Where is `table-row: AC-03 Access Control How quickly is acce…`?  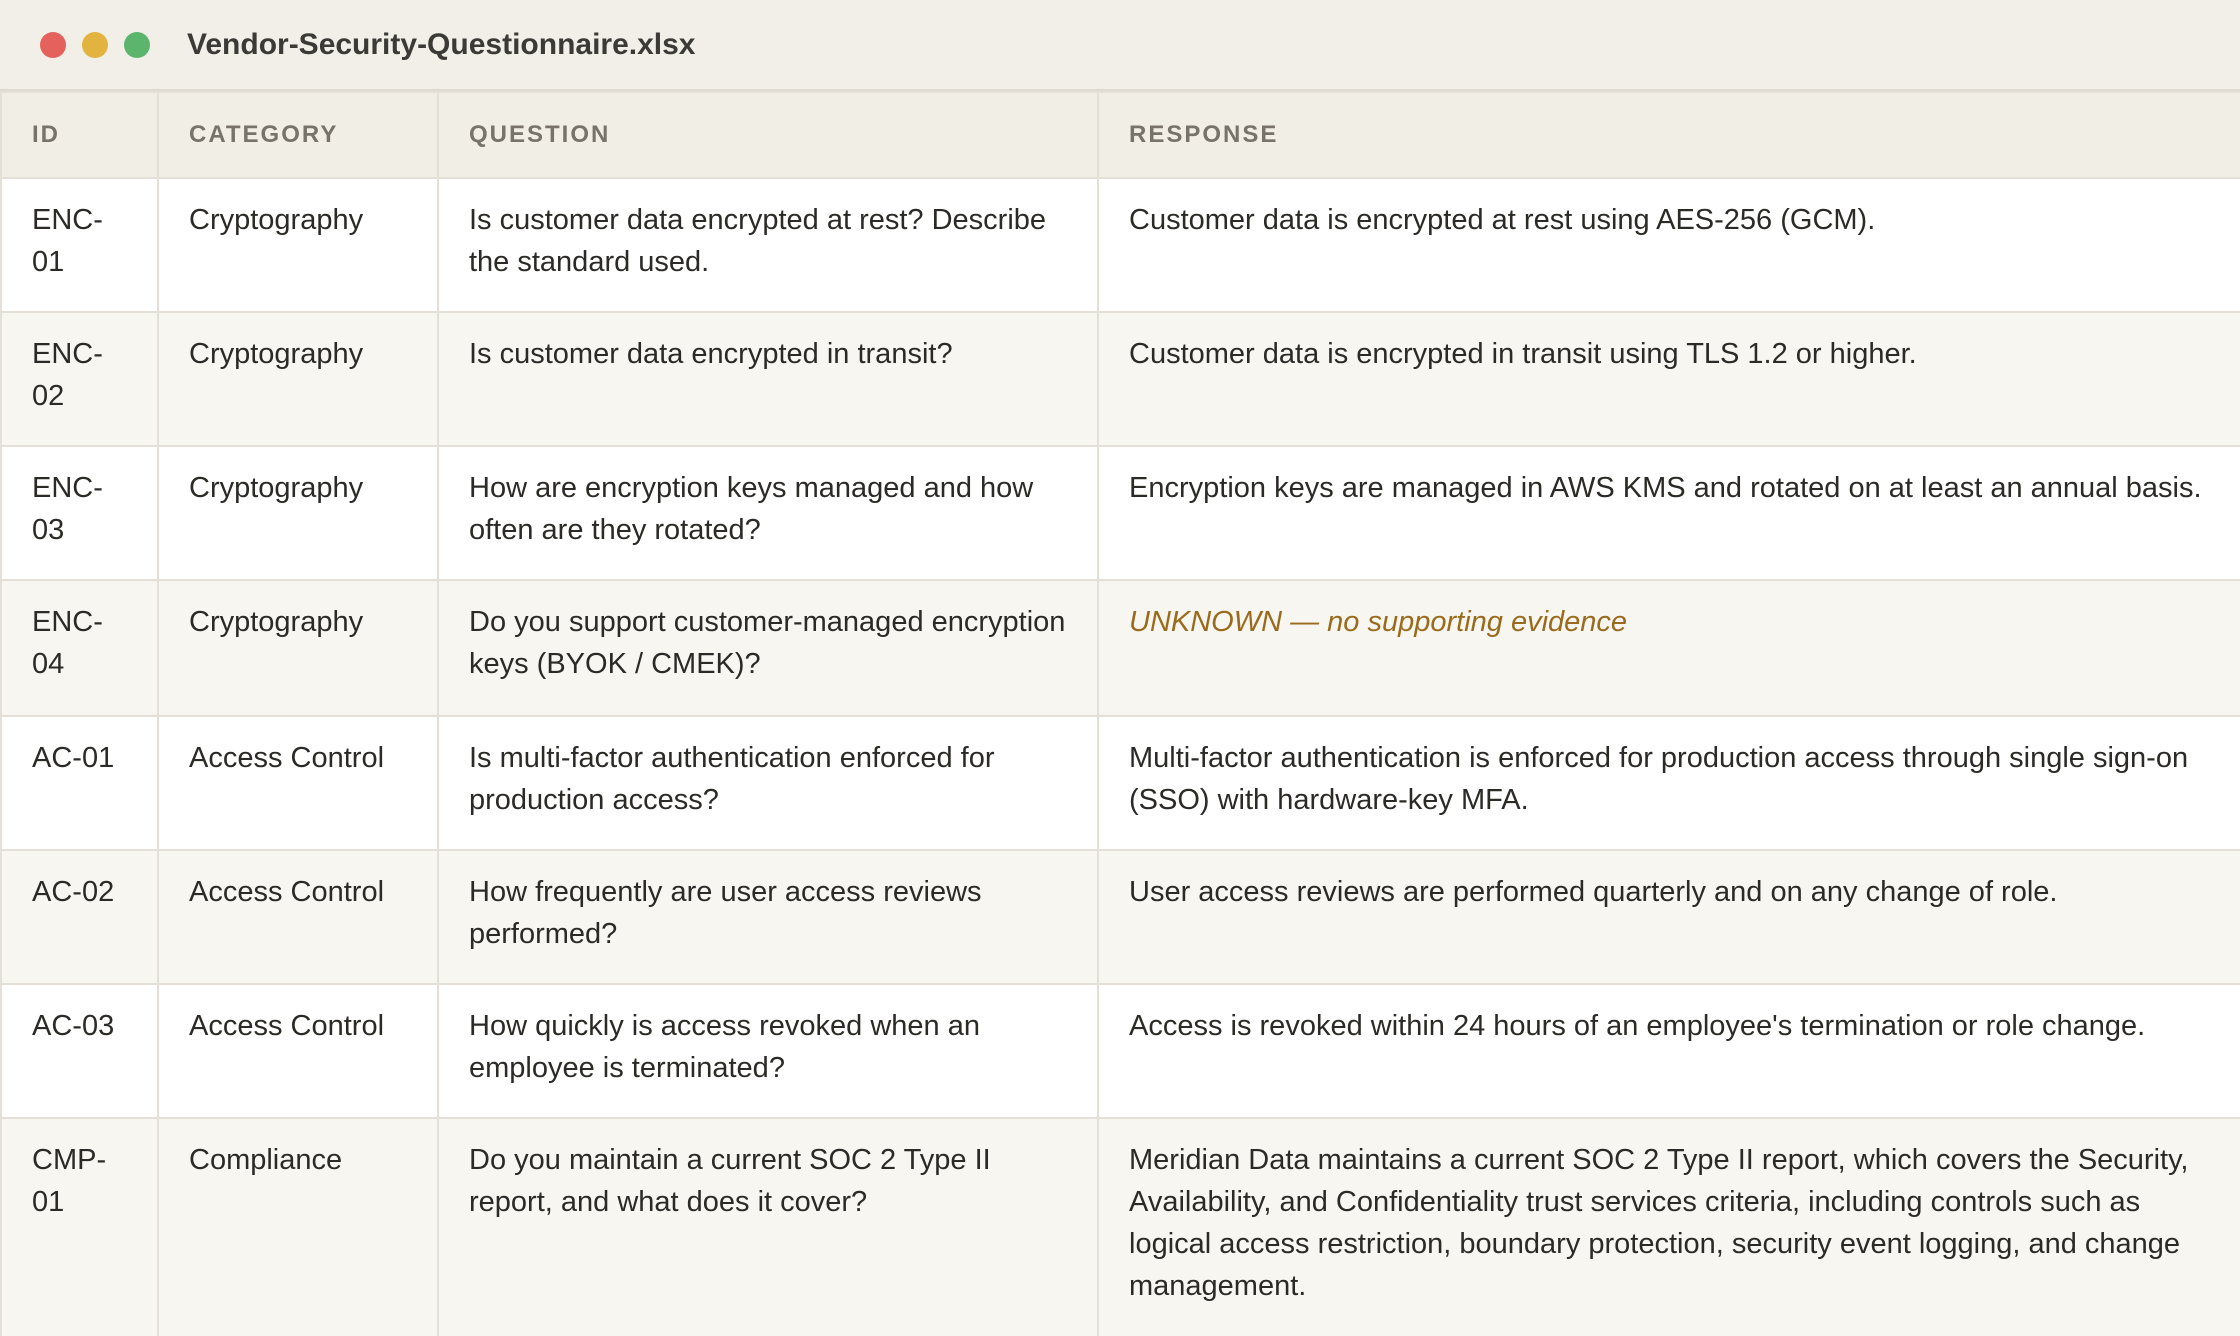
table-row: AC-03 Access Control How quickly is acce… is located at coordinates (1120, 1051).